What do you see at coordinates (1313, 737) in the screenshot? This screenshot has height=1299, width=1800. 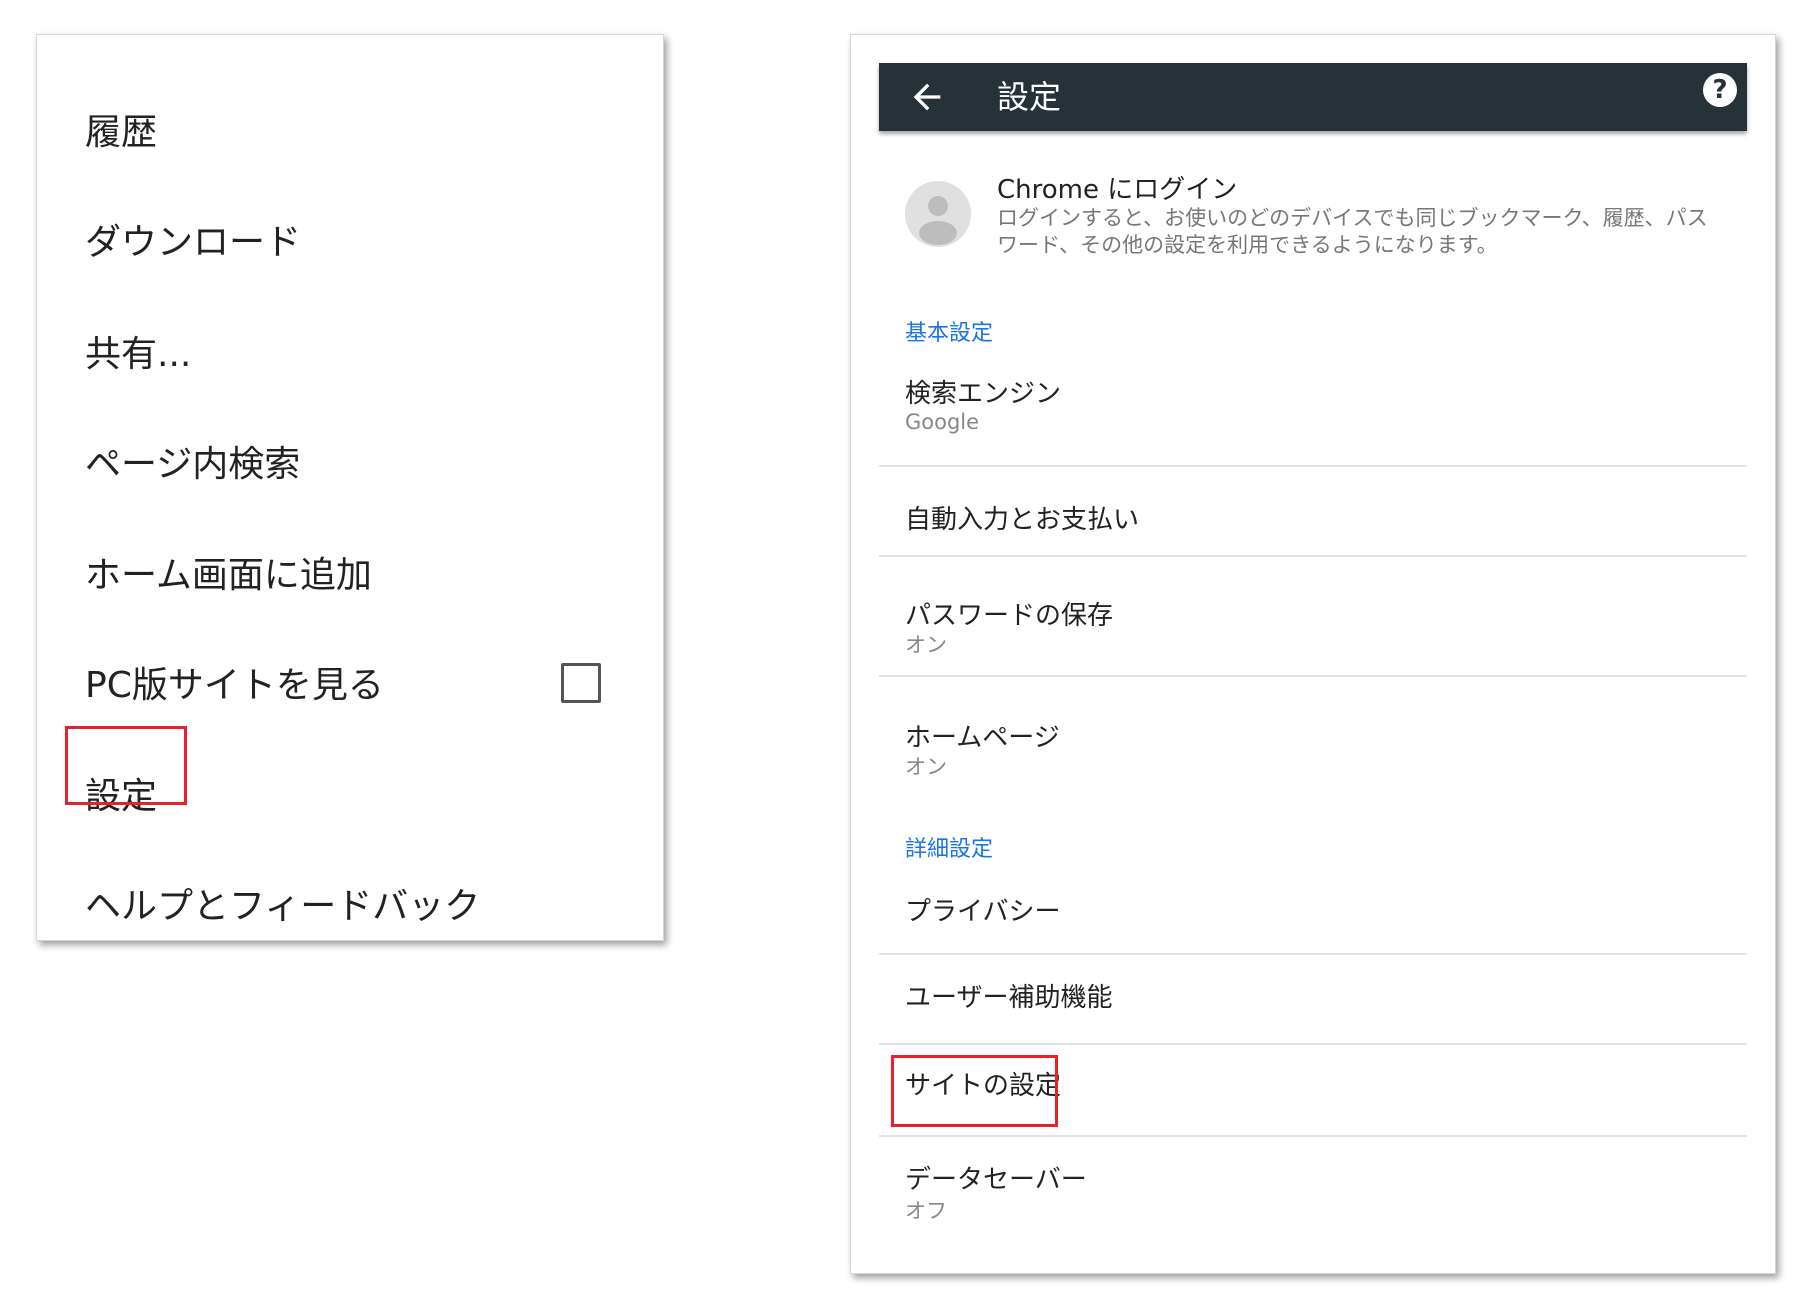 I see `setting-homepage: ホームページ オン` at bounding box center [1313, 737].